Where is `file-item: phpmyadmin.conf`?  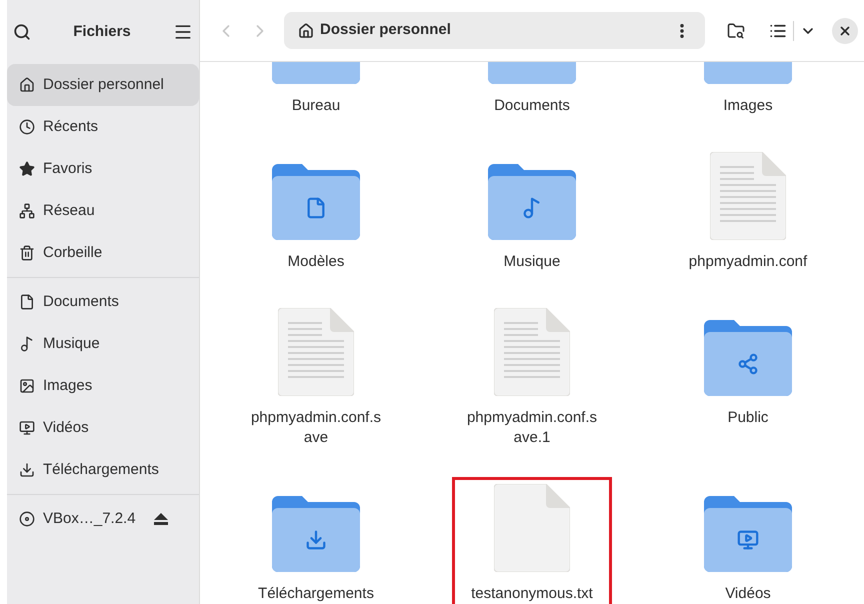 file-item: phpmyadmin.conf is located at coordinates (748, 223).